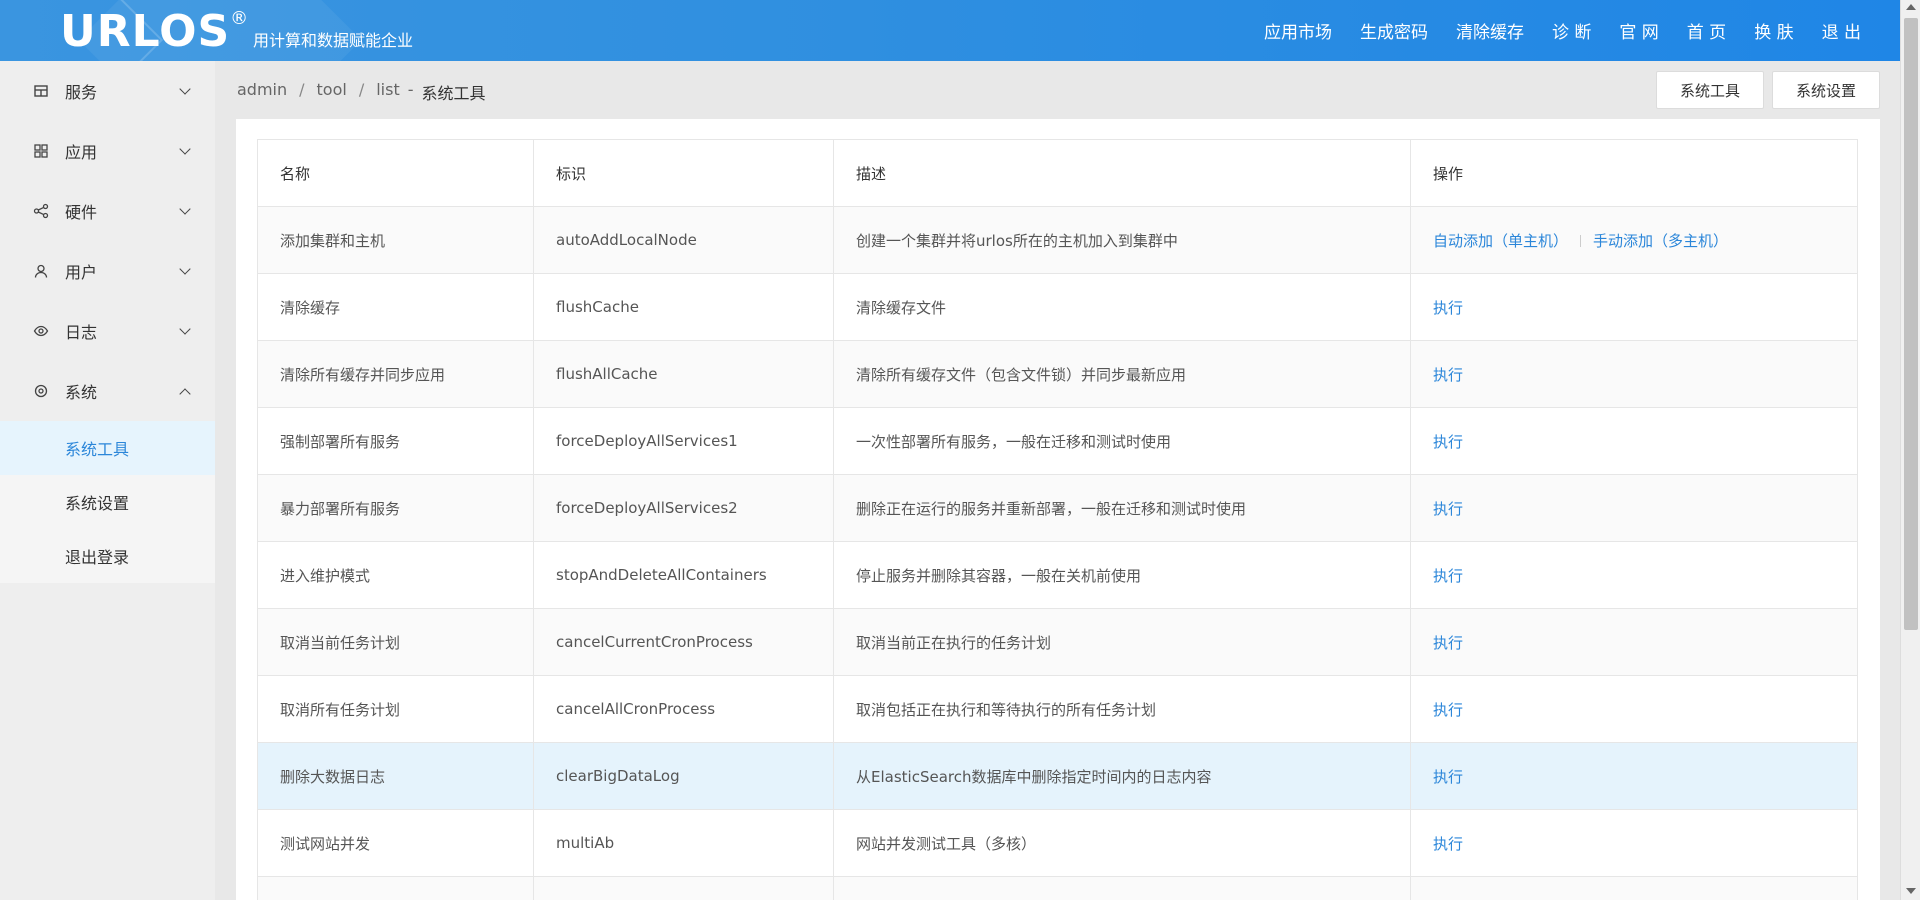 This screenshot has height=900, width=1920. What do you see at coordinates (107, 91) in the screenshot?
I see `sidebar-item-service: 服务` at bounding box center [107, 91].